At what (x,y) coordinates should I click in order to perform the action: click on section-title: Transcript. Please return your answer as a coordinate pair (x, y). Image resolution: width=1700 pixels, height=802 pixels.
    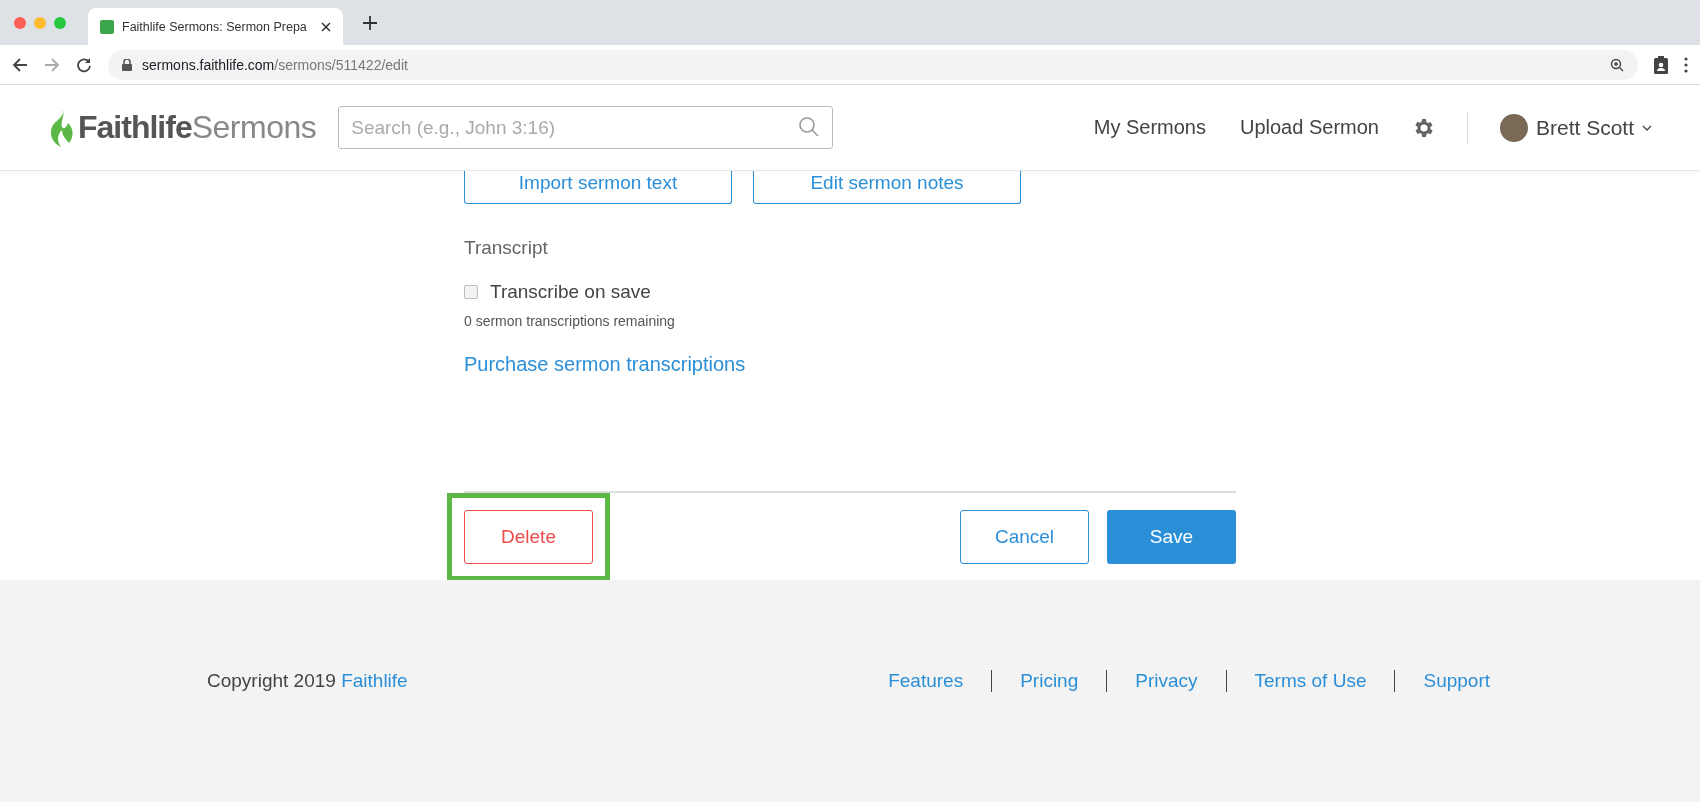
    Looking at the image, I should click on (506, 248).